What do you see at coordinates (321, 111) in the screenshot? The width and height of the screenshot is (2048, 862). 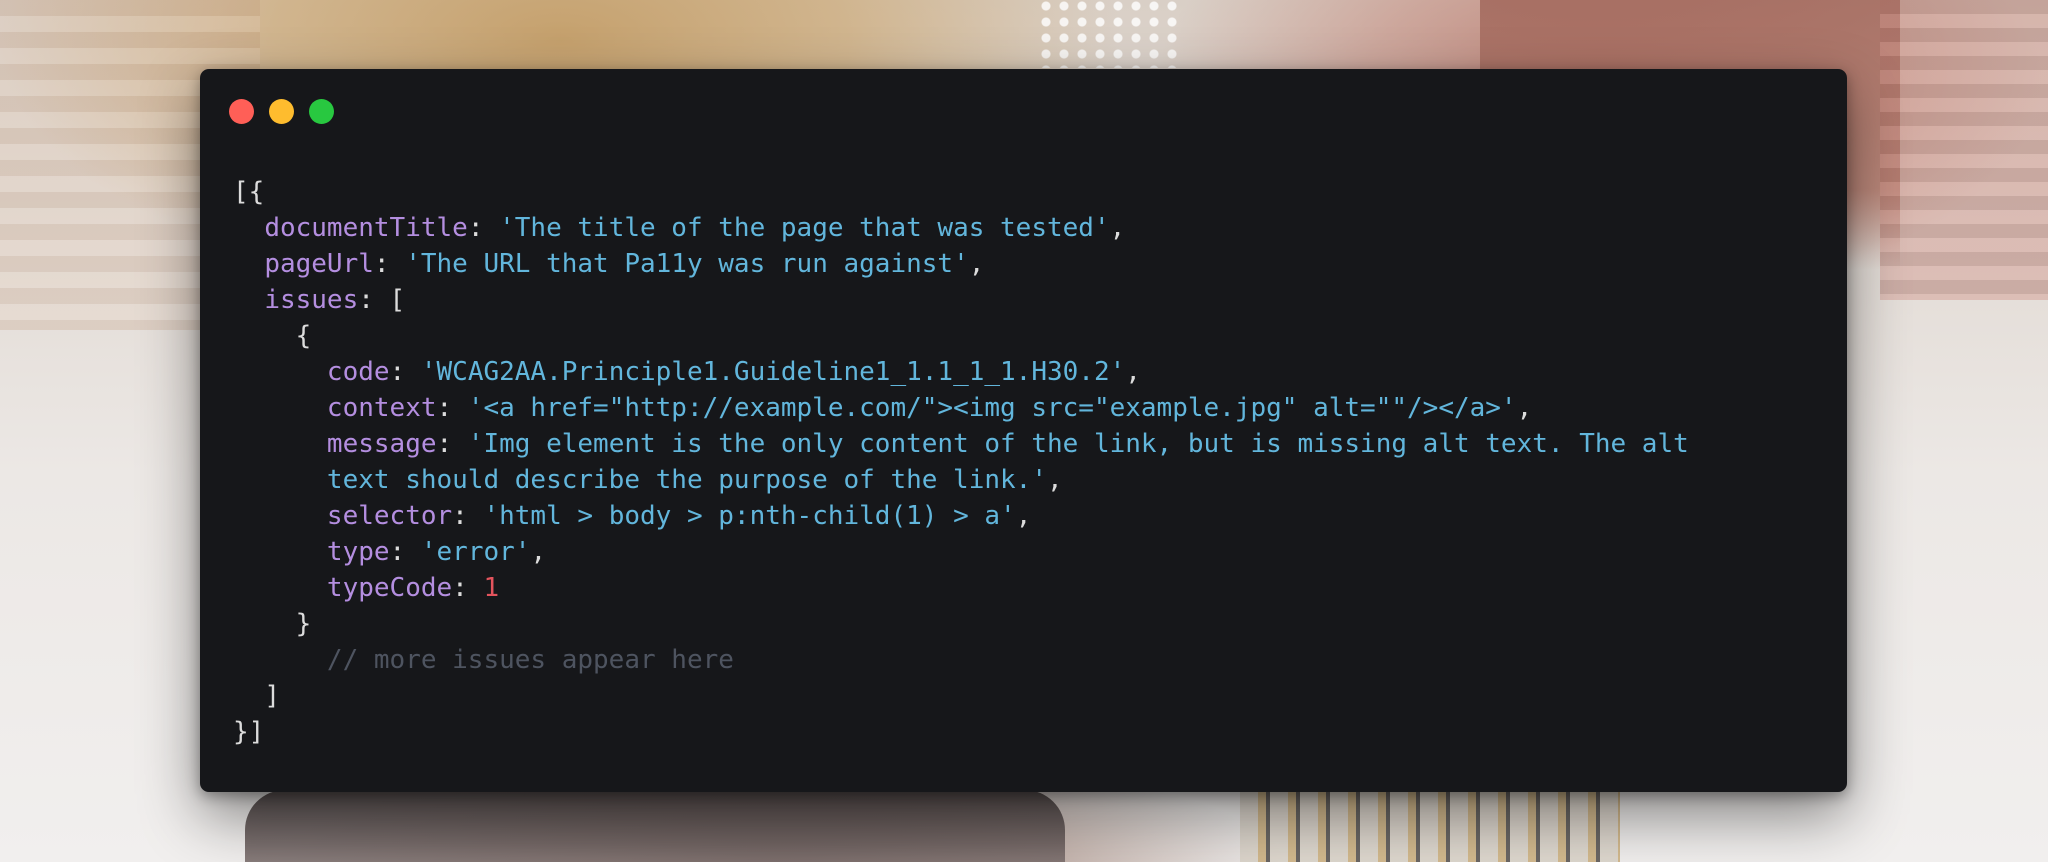 I see `zoom-window-button` at bounding box center [321, 111].